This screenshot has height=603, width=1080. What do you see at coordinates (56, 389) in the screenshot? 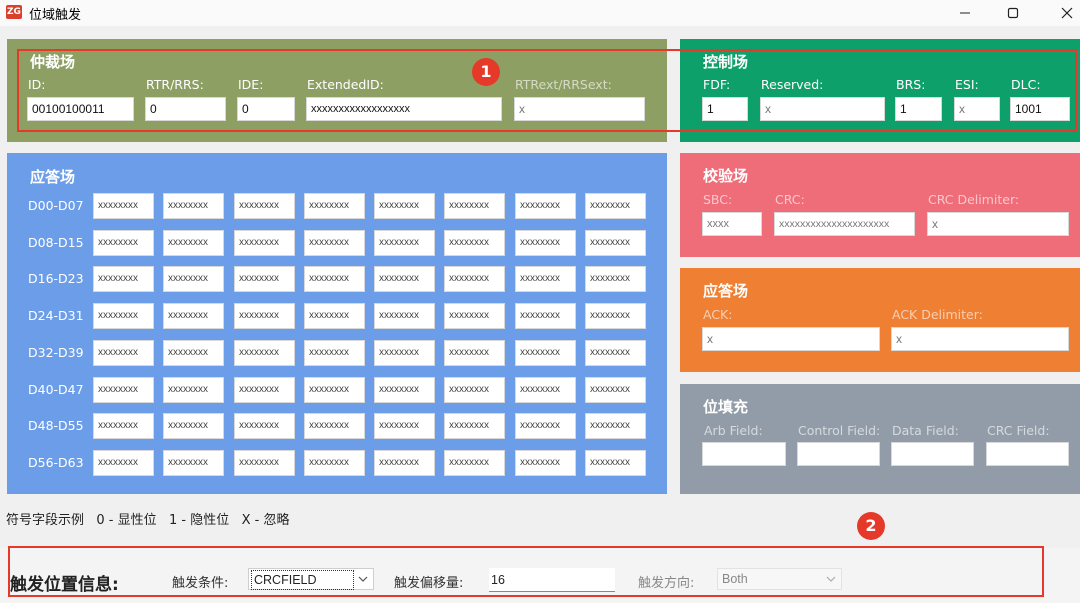
I see `data-row-label: D40-D47` at bounding box center [56, 389].